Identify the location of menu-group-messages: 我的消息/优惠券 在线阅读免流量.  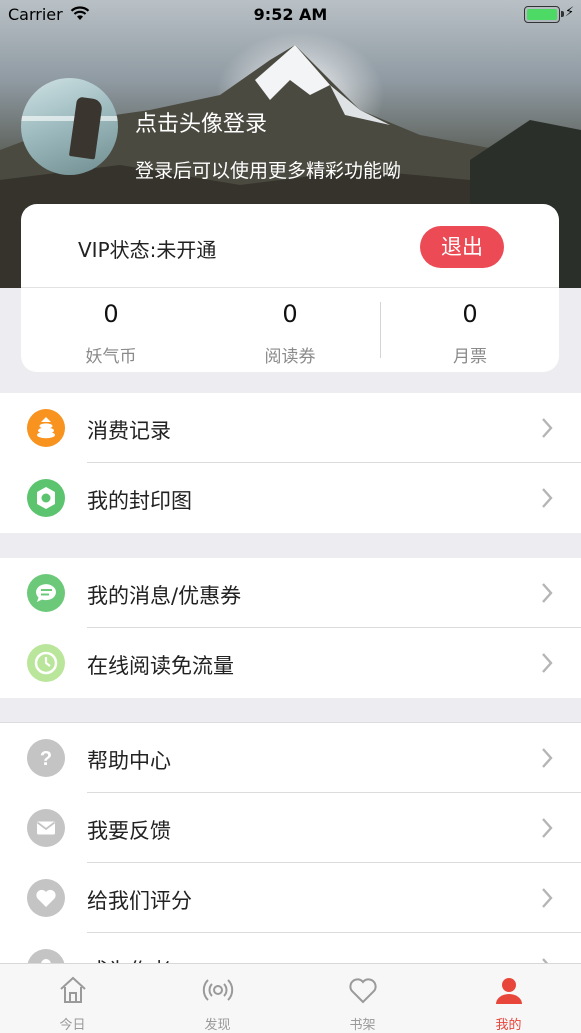
(290, 628).